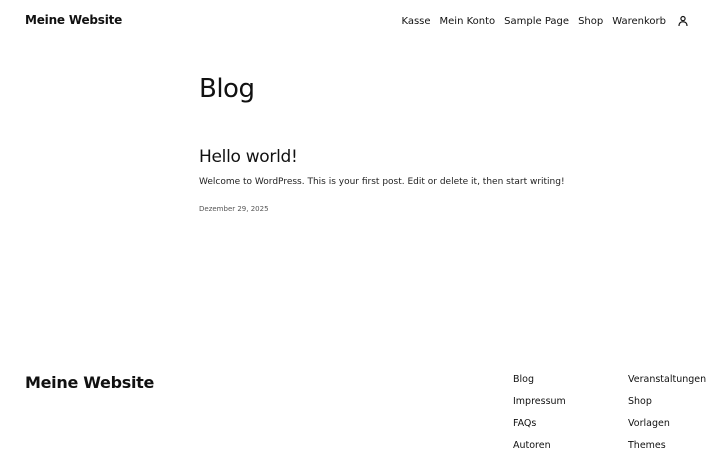 The image size is (720, 461). What do you see at coordinates (539, 384) in the screenshot?
I see `footer-nav-item: Blog` at bounding box center [539, 384].